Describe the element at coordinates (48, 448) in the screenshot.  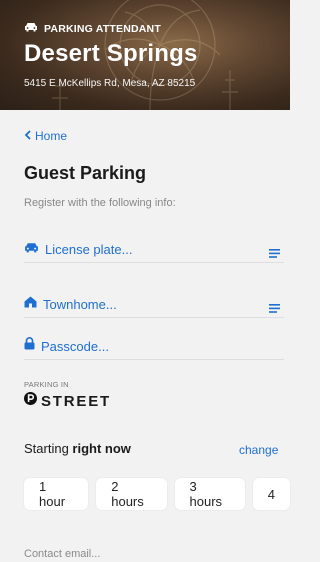
I see `start-prefix: Starting` at that location.